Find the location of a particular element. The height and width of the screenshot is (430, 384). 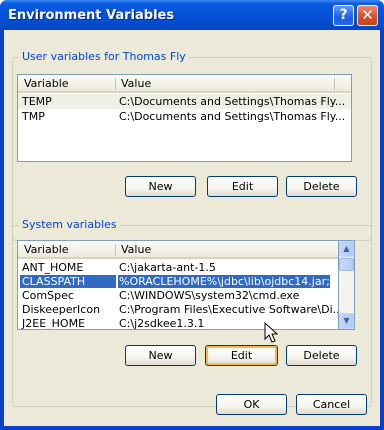

system-var-value: C:\jakarta-ant-1.5 is located at coordinates (167, 267).